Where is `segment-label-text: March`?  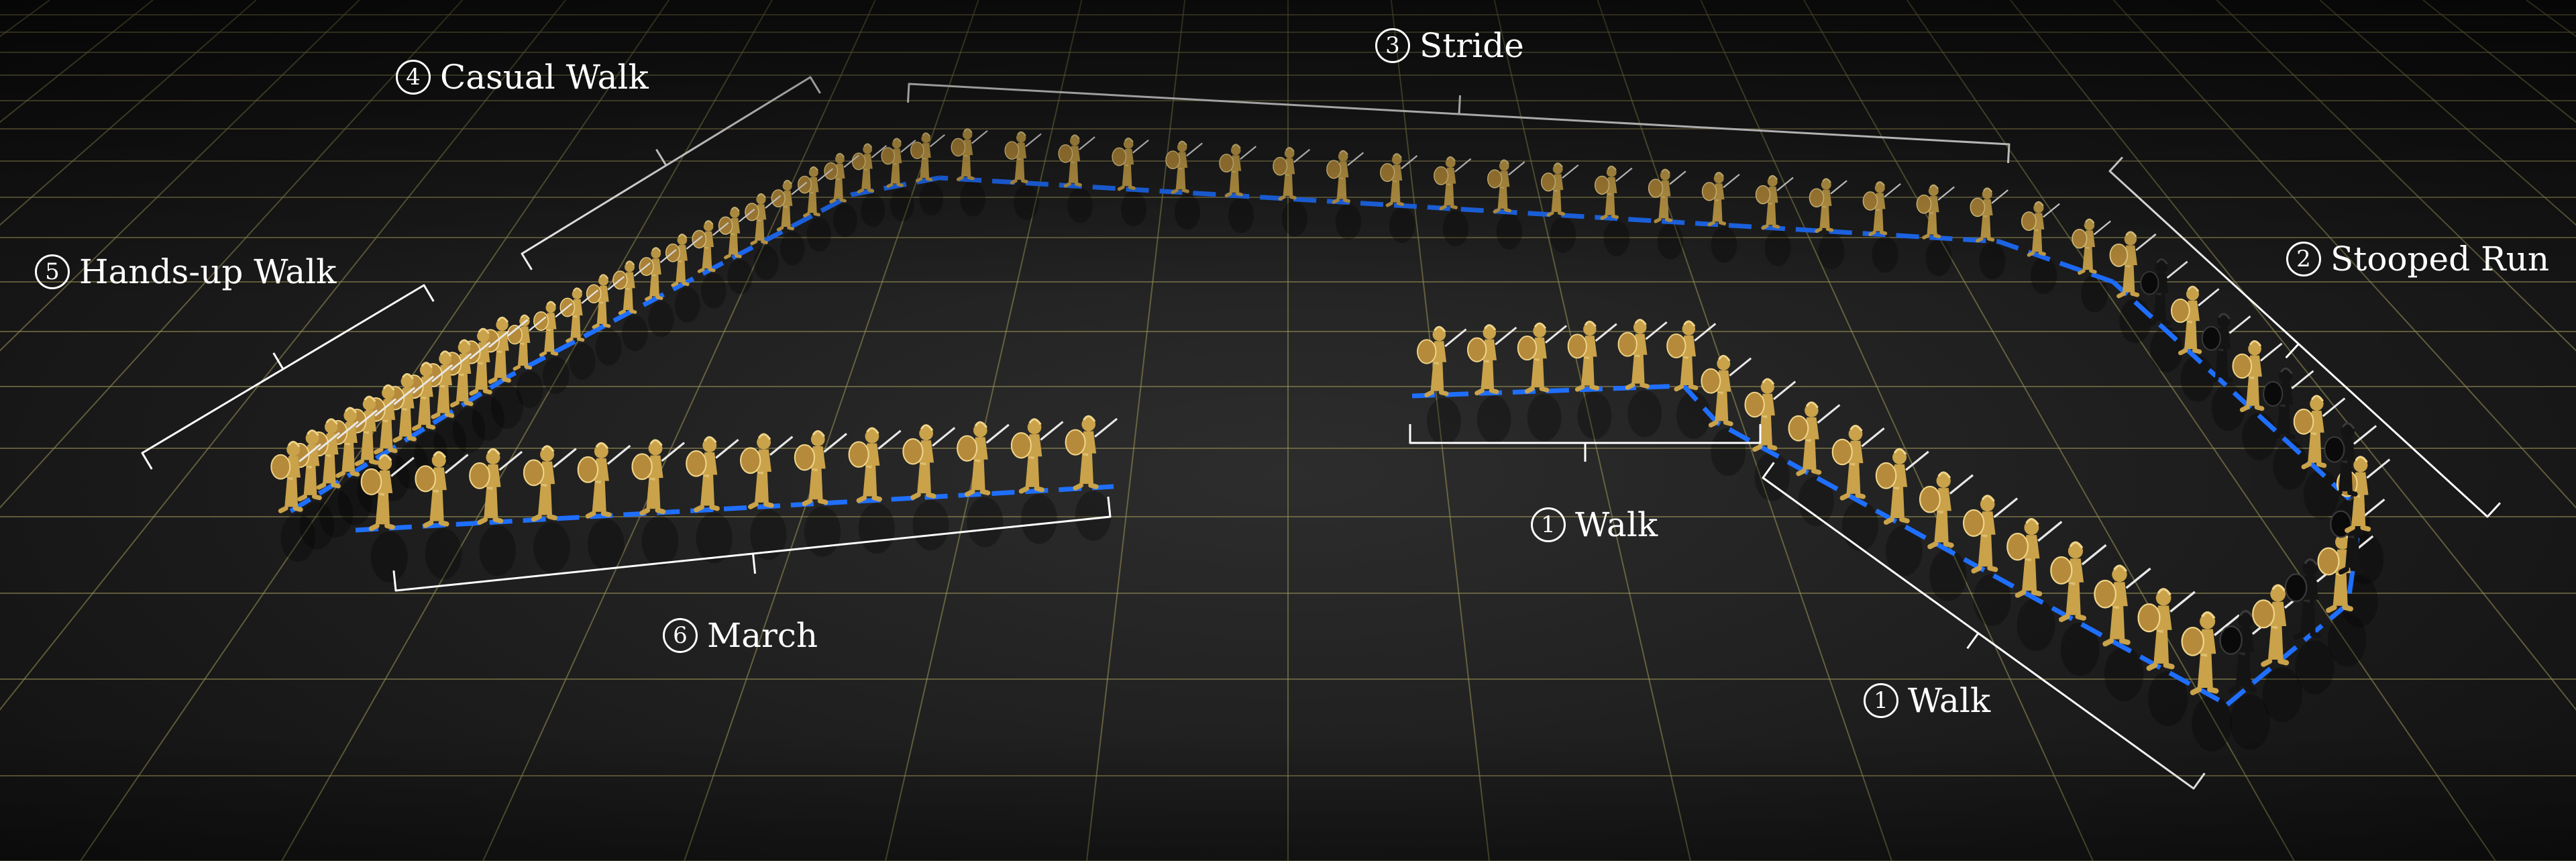
segment-label-text: March is located at coordinates (762, 635).